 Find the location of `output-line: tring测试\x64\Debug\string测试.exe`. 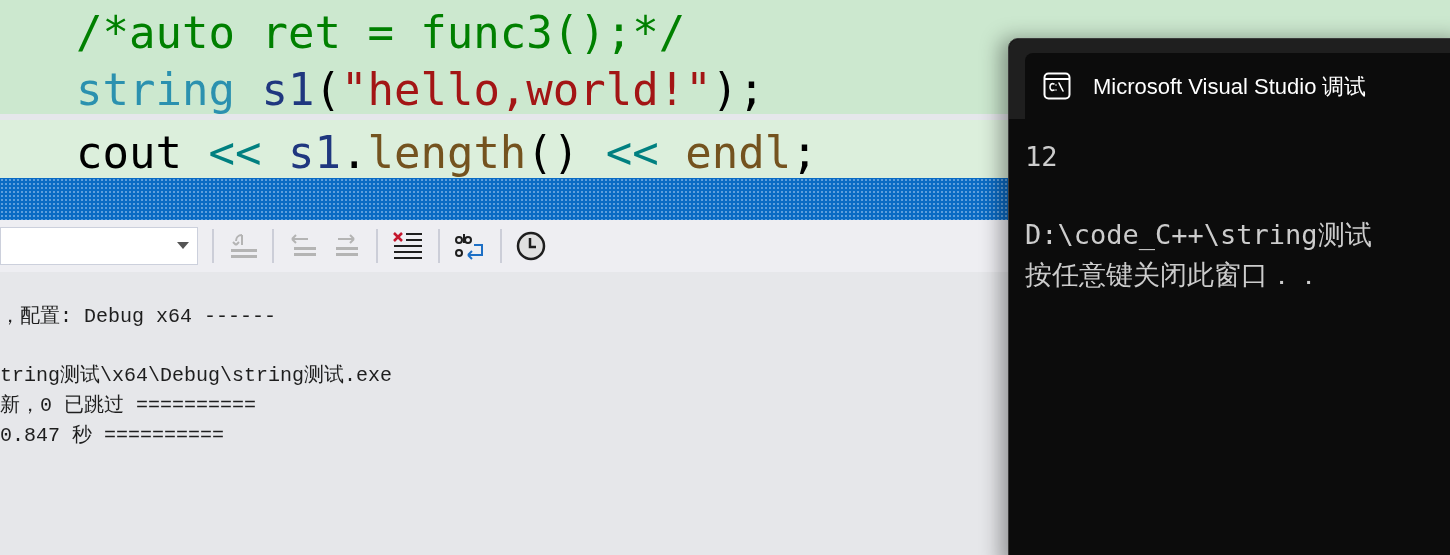

output-line: tring测试\x64\Debug\string测试.exe is located at coordinates (196, 376).